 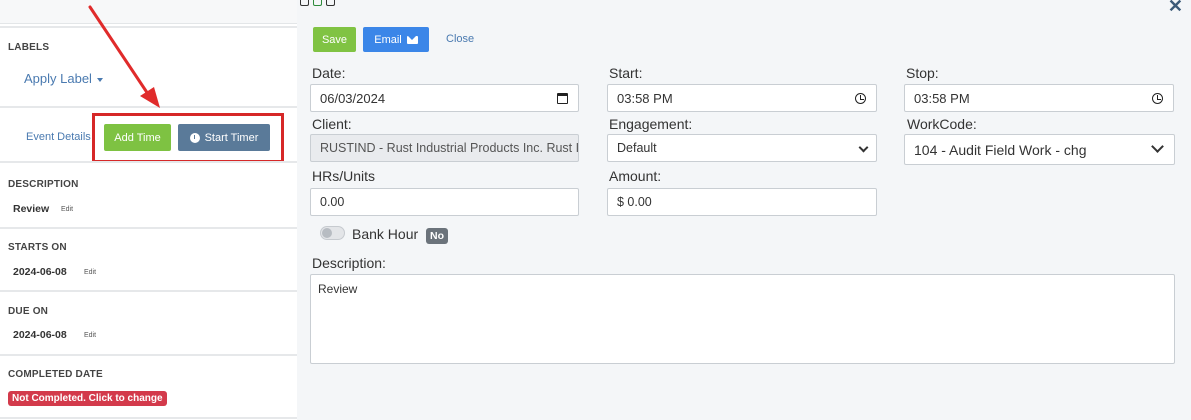 What do you see at coordinates (67, 209) in the screenshot?
I see `description-edit-link: Edit` at bounding box center [67, 209].